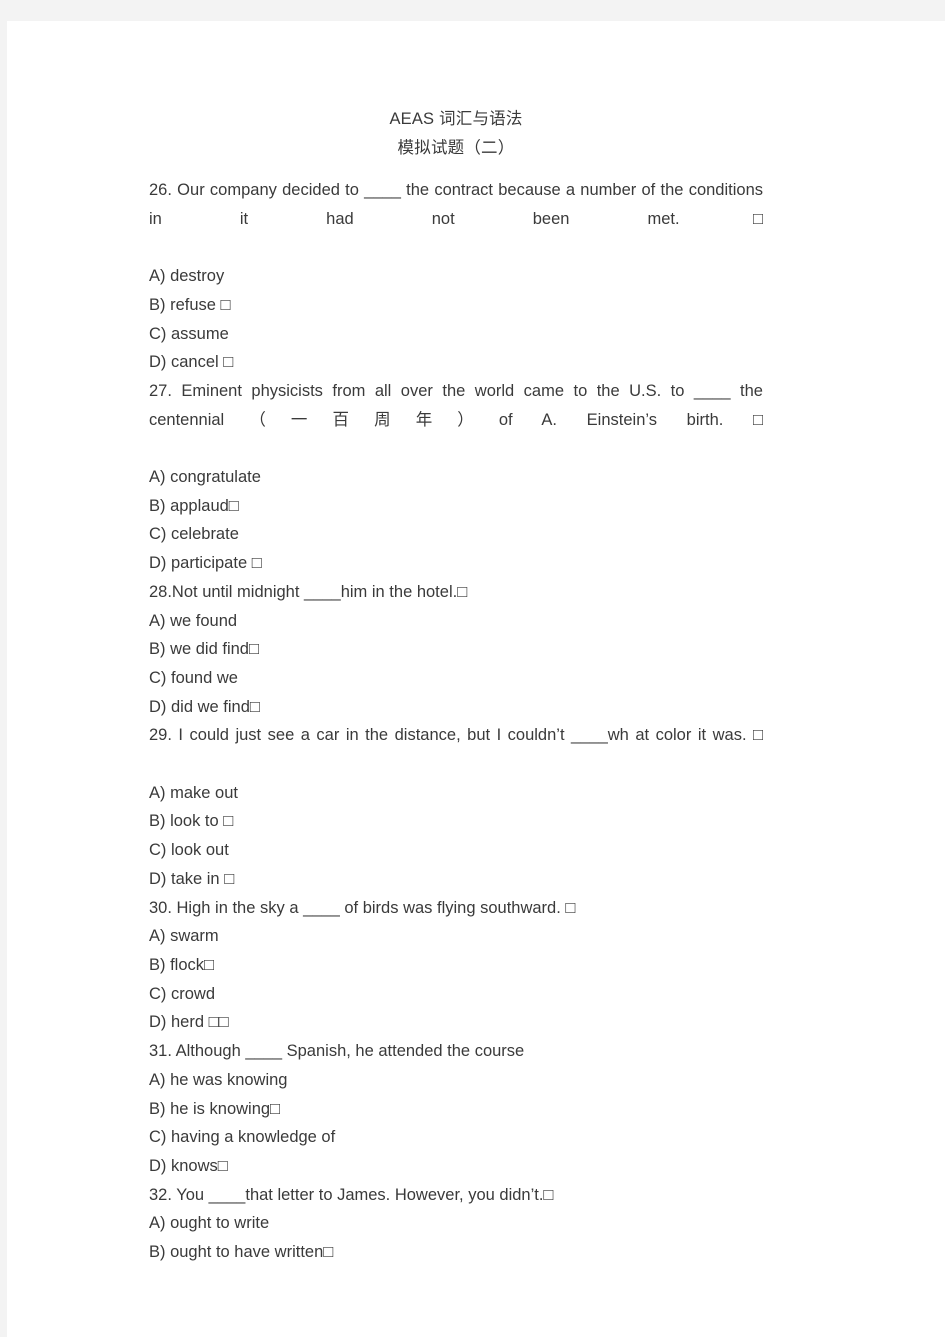  I want to click on title-line-main: AEAS 词汇与语法, so click(456, 119).